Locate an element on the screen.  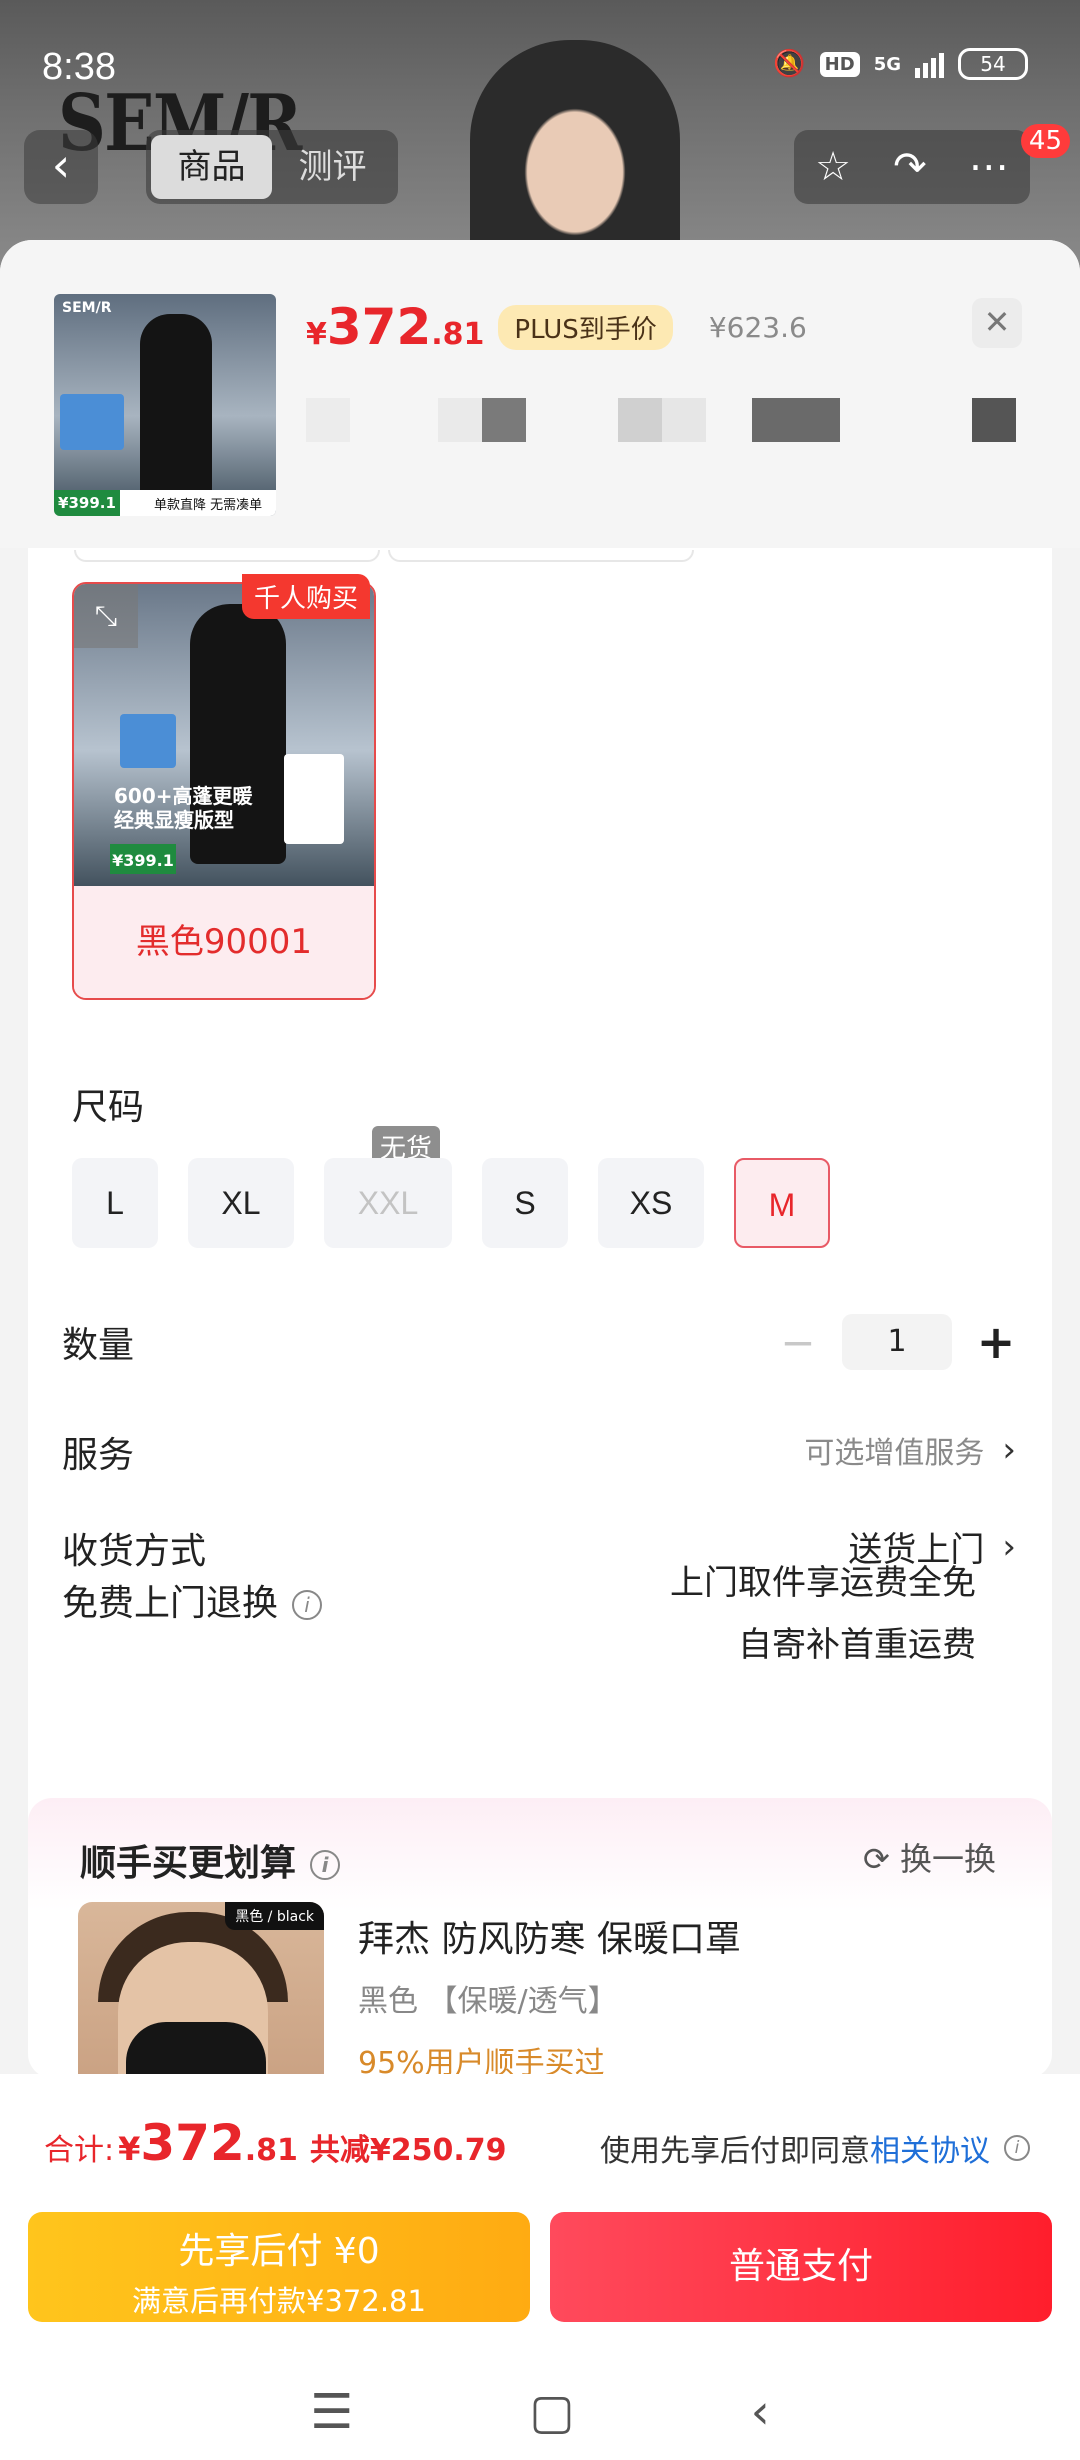
share-icon: ↷ is located at coordinates (910, 167).